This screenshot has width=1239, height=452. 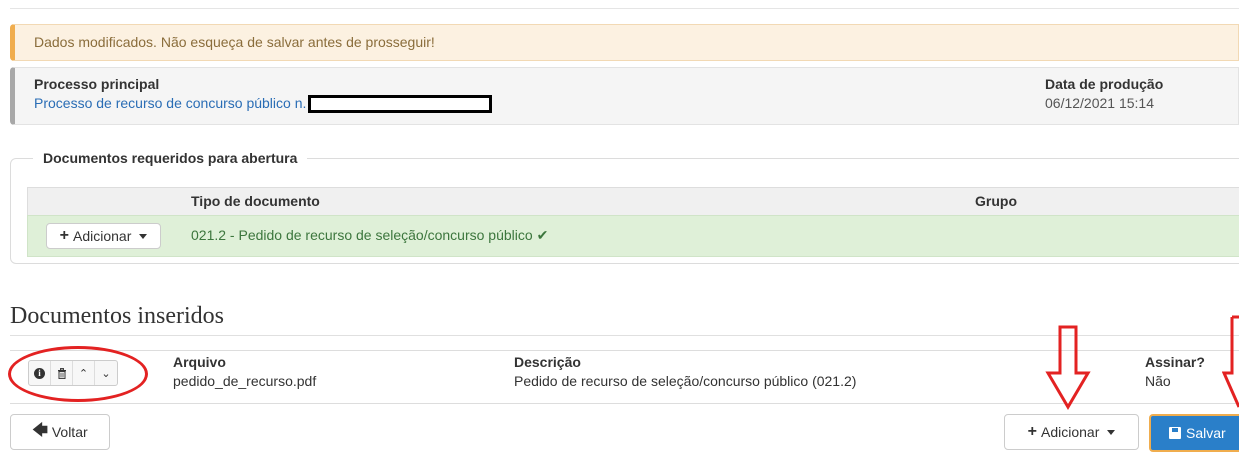 What do you see at coordinates (199, 362) in the screenshot?
I see `column-file: Arquivo` at bounding box center [199, 362].